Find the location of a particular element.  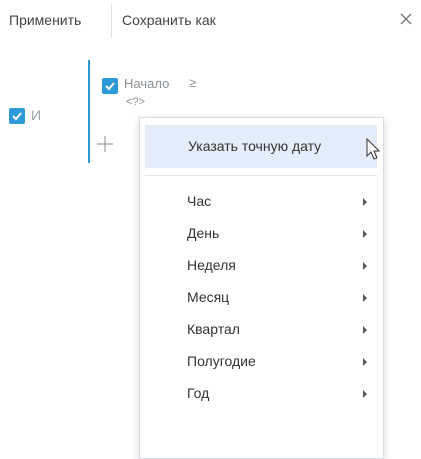

condition-column: Начало is located at coordinates (146, 83).